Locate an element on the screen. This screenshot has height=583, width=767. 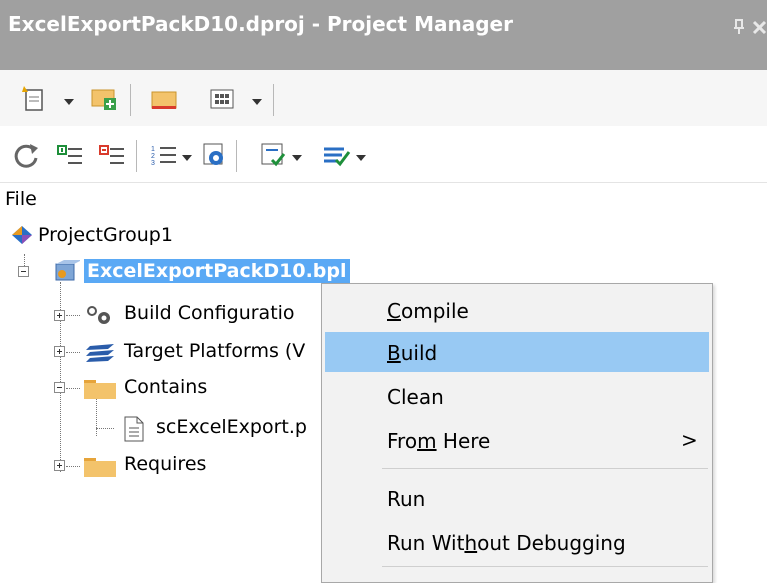
menu-item-label: Run is located at coordinates (406, 499).